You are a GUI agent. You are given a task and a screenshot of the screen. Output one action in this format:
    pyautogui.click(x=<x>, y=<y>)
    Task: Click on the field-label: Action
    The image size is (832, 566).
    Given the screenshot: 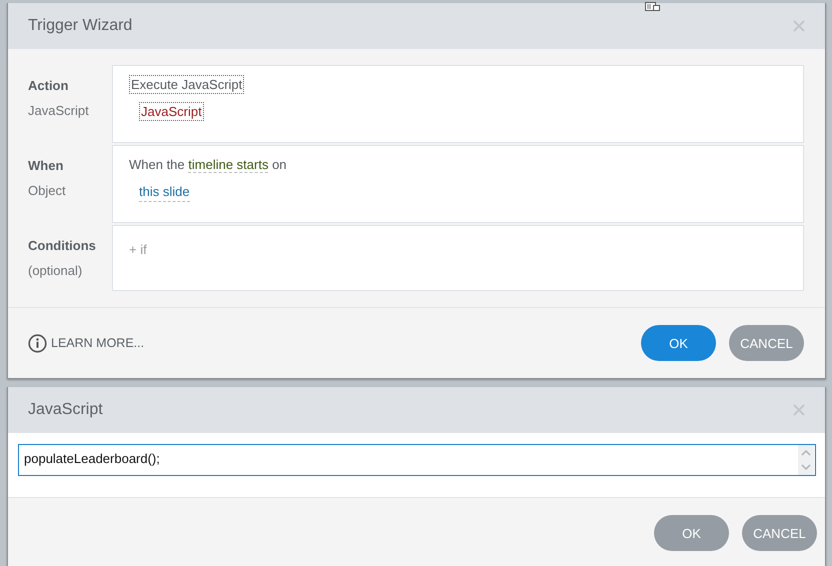 What is the action you would take?
    pyautogui.click(x=49, y=85)
    